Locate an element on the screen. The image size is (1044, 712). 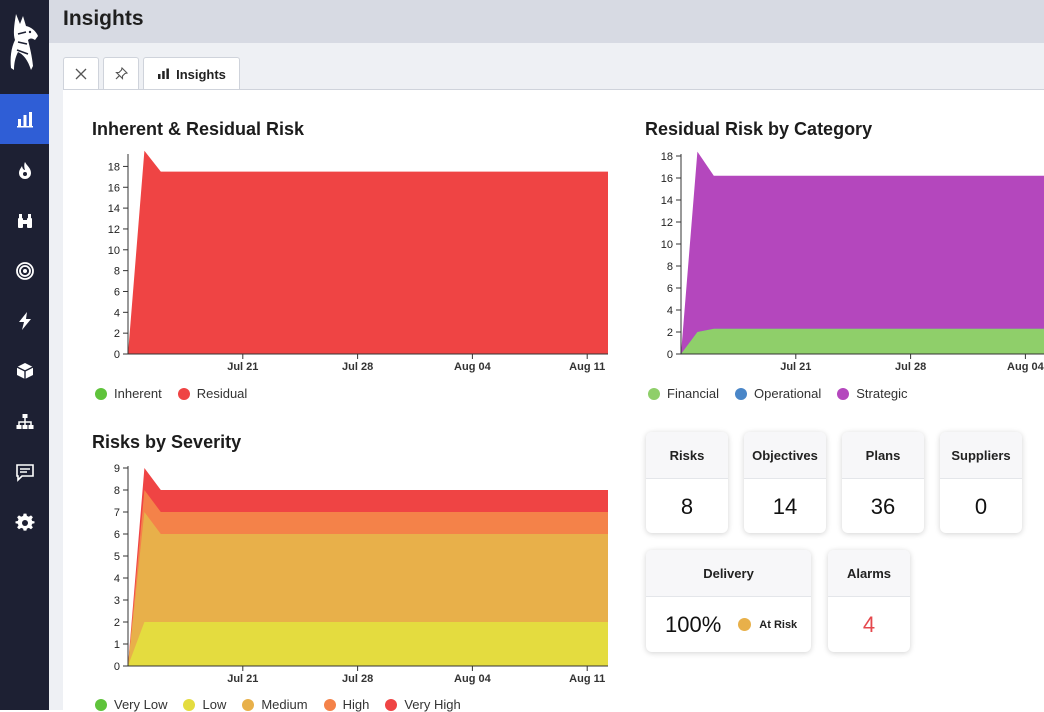
target-icon is located at coordinates (24, 271).